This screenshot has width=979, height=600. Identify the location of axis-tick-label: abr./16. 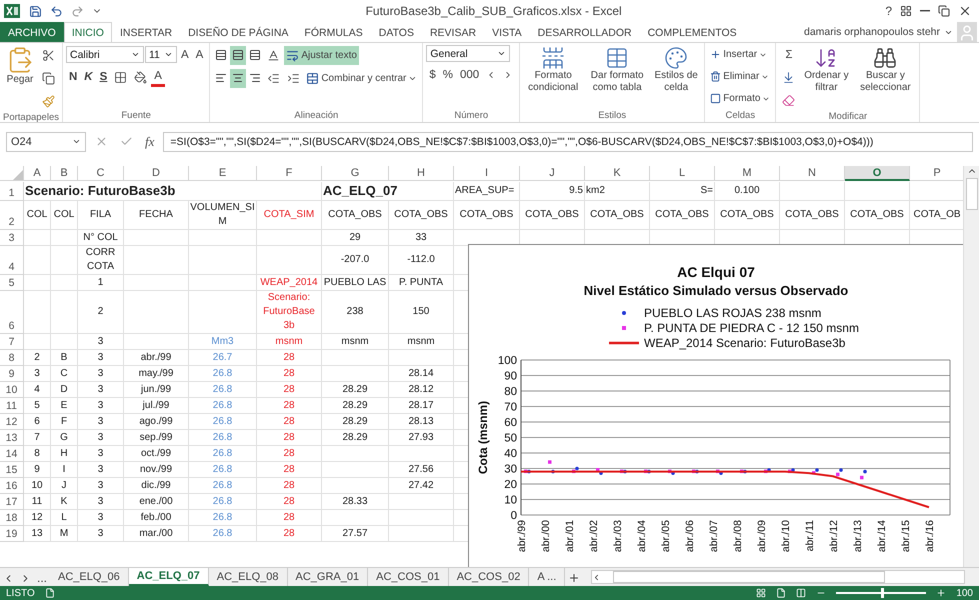
(930, 536).